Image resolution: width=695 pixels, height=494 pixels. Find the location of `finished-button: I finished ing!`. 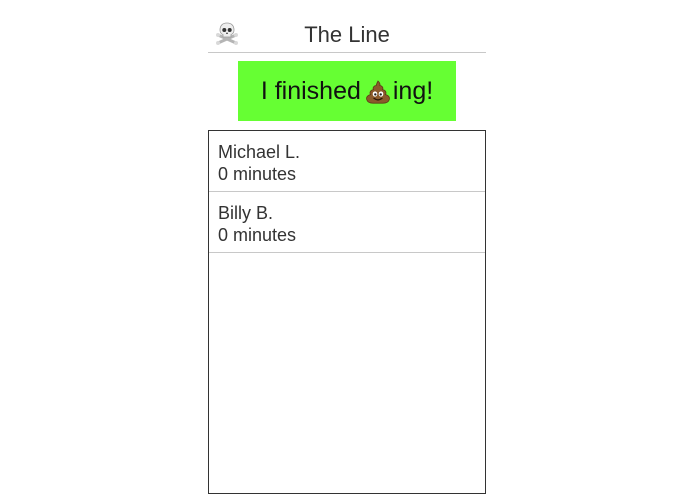

finished-button: I finished ing! is located at coordinates (347, 91).